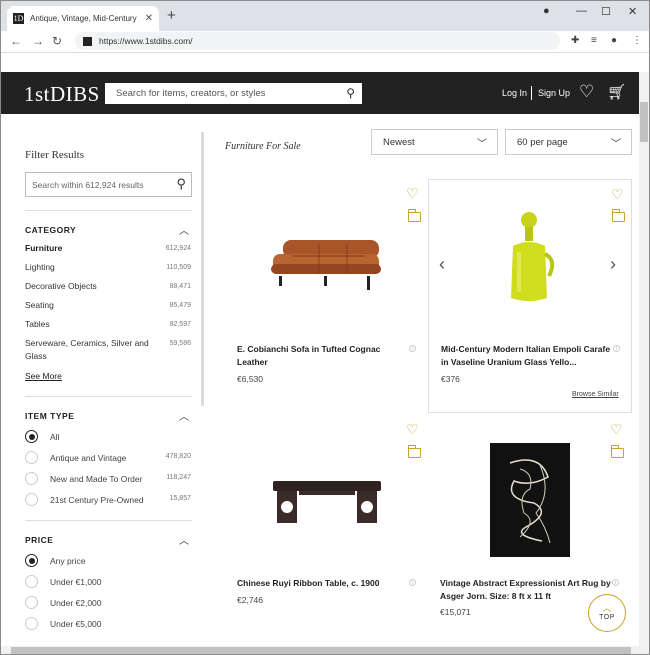  What do you see at coordinates (202, 269) in the screenshot?
I see `sidebar-scrollbar` at bounding box center [202, 269].